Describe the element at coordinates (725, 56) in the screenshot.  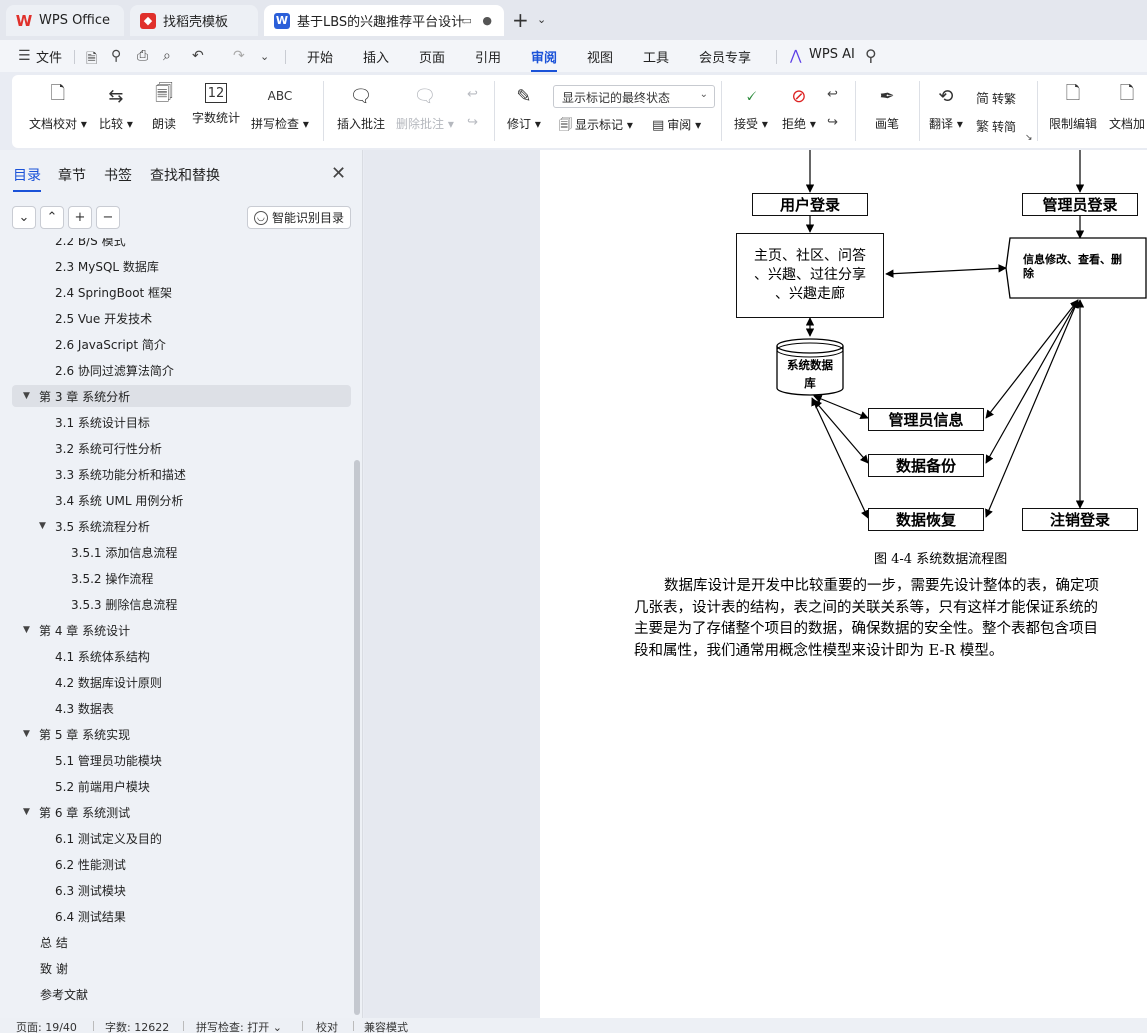
I see `menu-member: 会员专享` at that location.